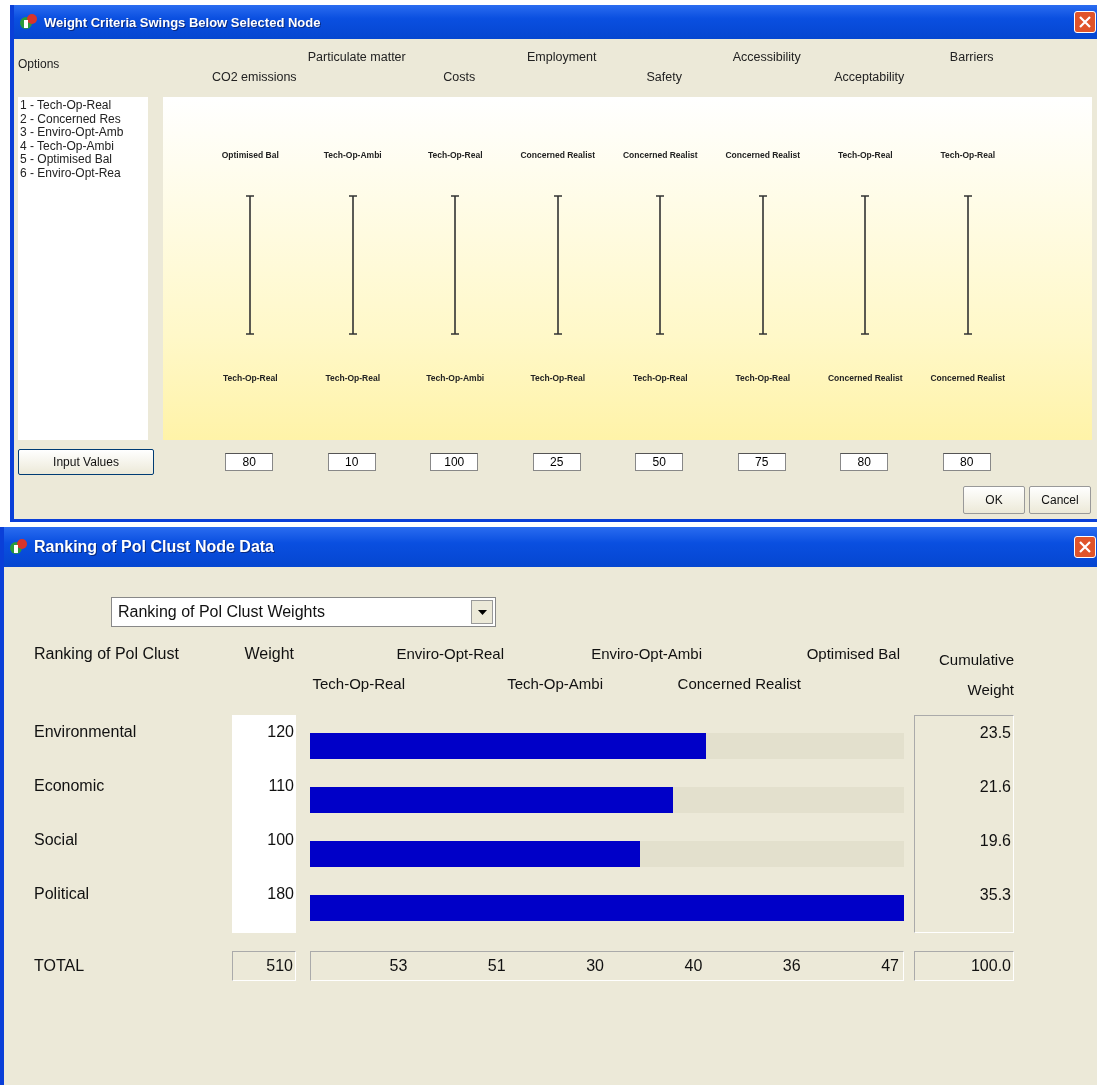 The image size is (1097, 1085). Describe the element at coordinates (69, 785) in the screenshot. I see `row-label: Economic` at that location.